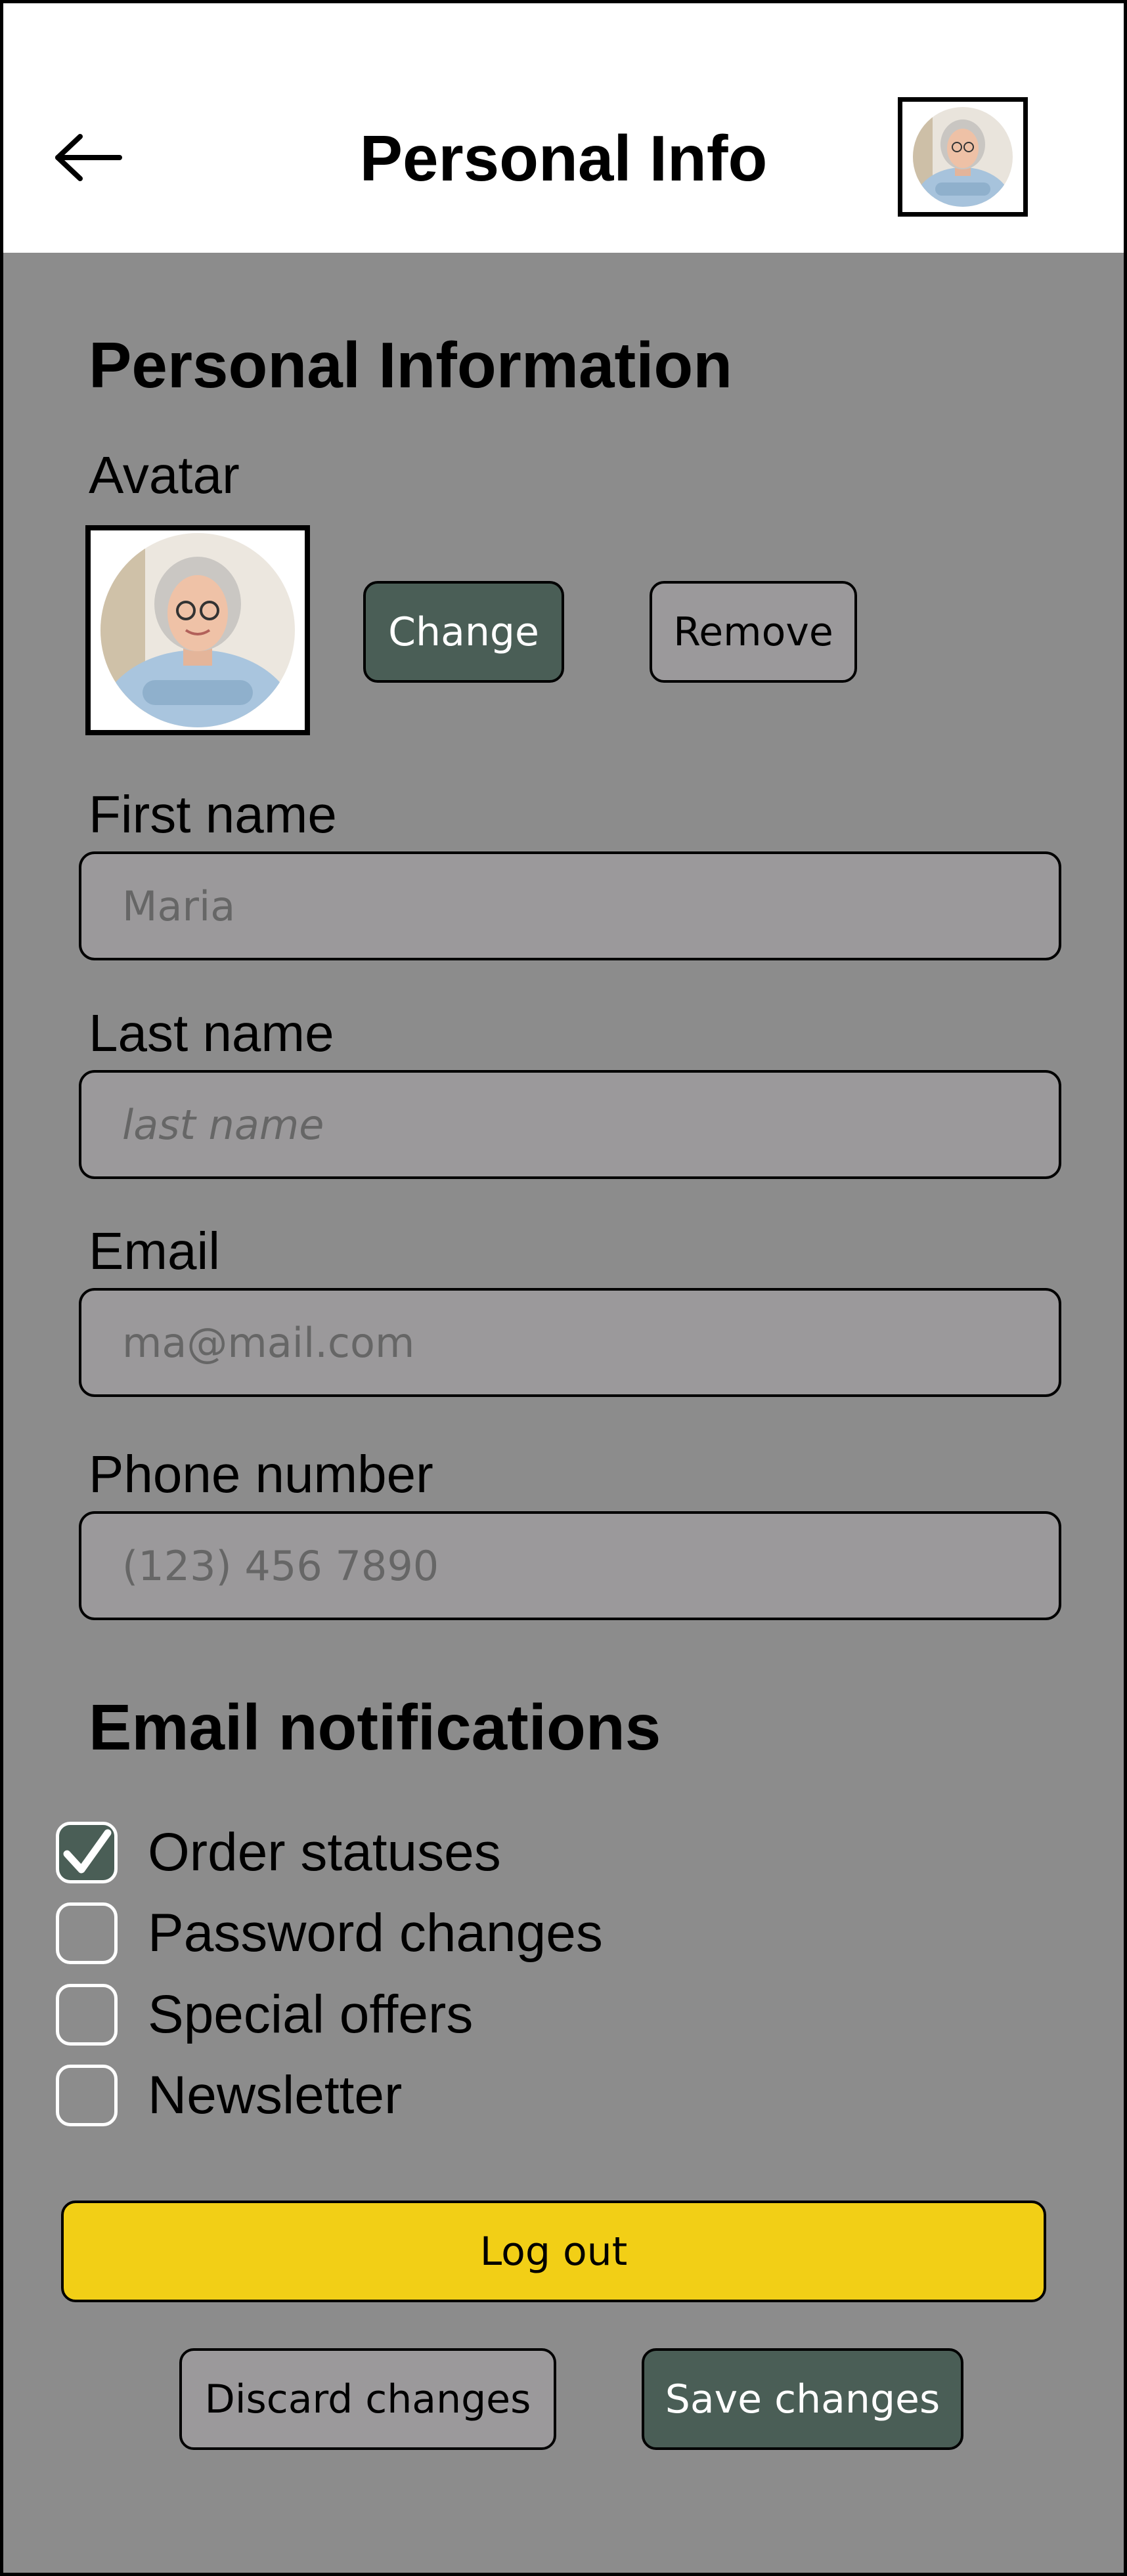  What do you see at coordinates (275, 2095) in the screenshot?
I see `checkbox-label: Newsletter` at bounding box center [275, 2095].